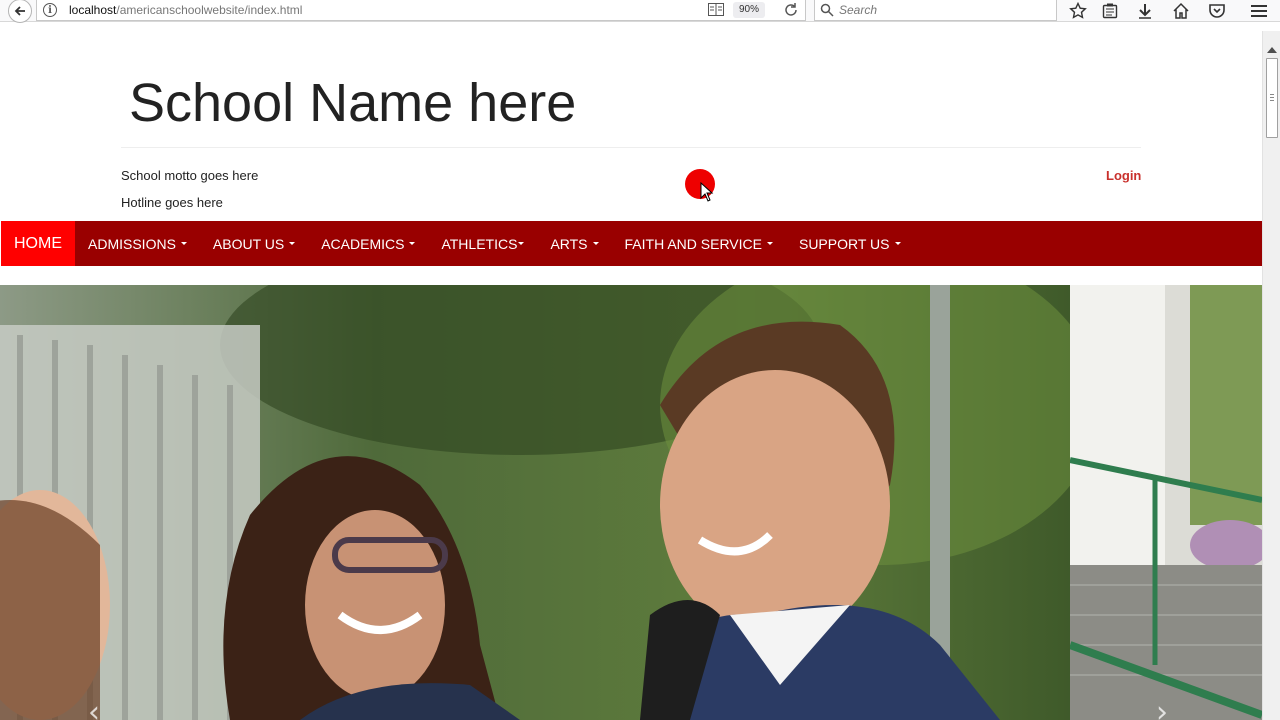 Image resolution: width=1280 pixels, height=720 pixels. Describe the element at coordinates (716, 9) in the screenshot. I see `reader-view-icon` at that location.